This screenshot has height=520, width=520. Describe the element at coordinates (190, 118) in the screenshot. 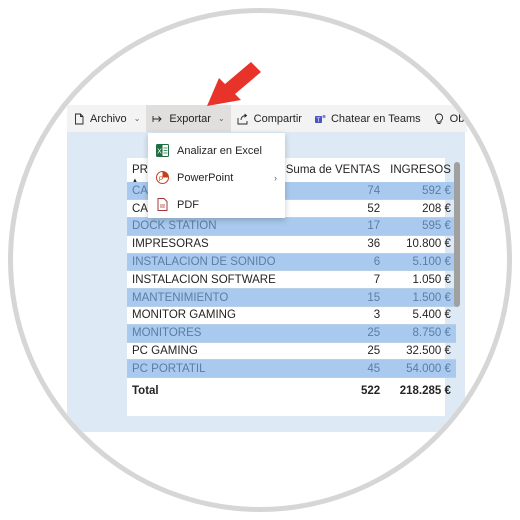

I see `exportar-label: Exportar` at that location.